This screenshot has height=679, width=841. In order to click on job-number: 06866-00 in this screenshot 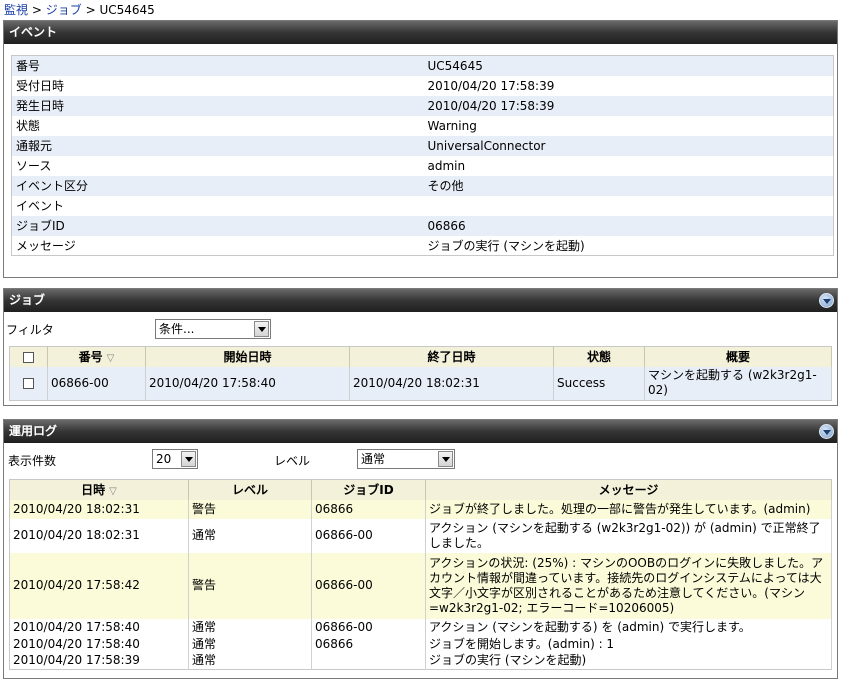, I will do `click(96, 383)`.